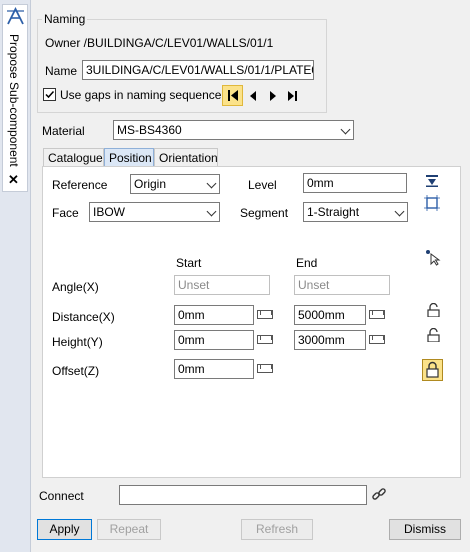 The height and width of the screenshot is (552, 470). Describe the element at coordinates (214, 315) in the screenshot. I see `distance-start-field: 0mm` at that location.